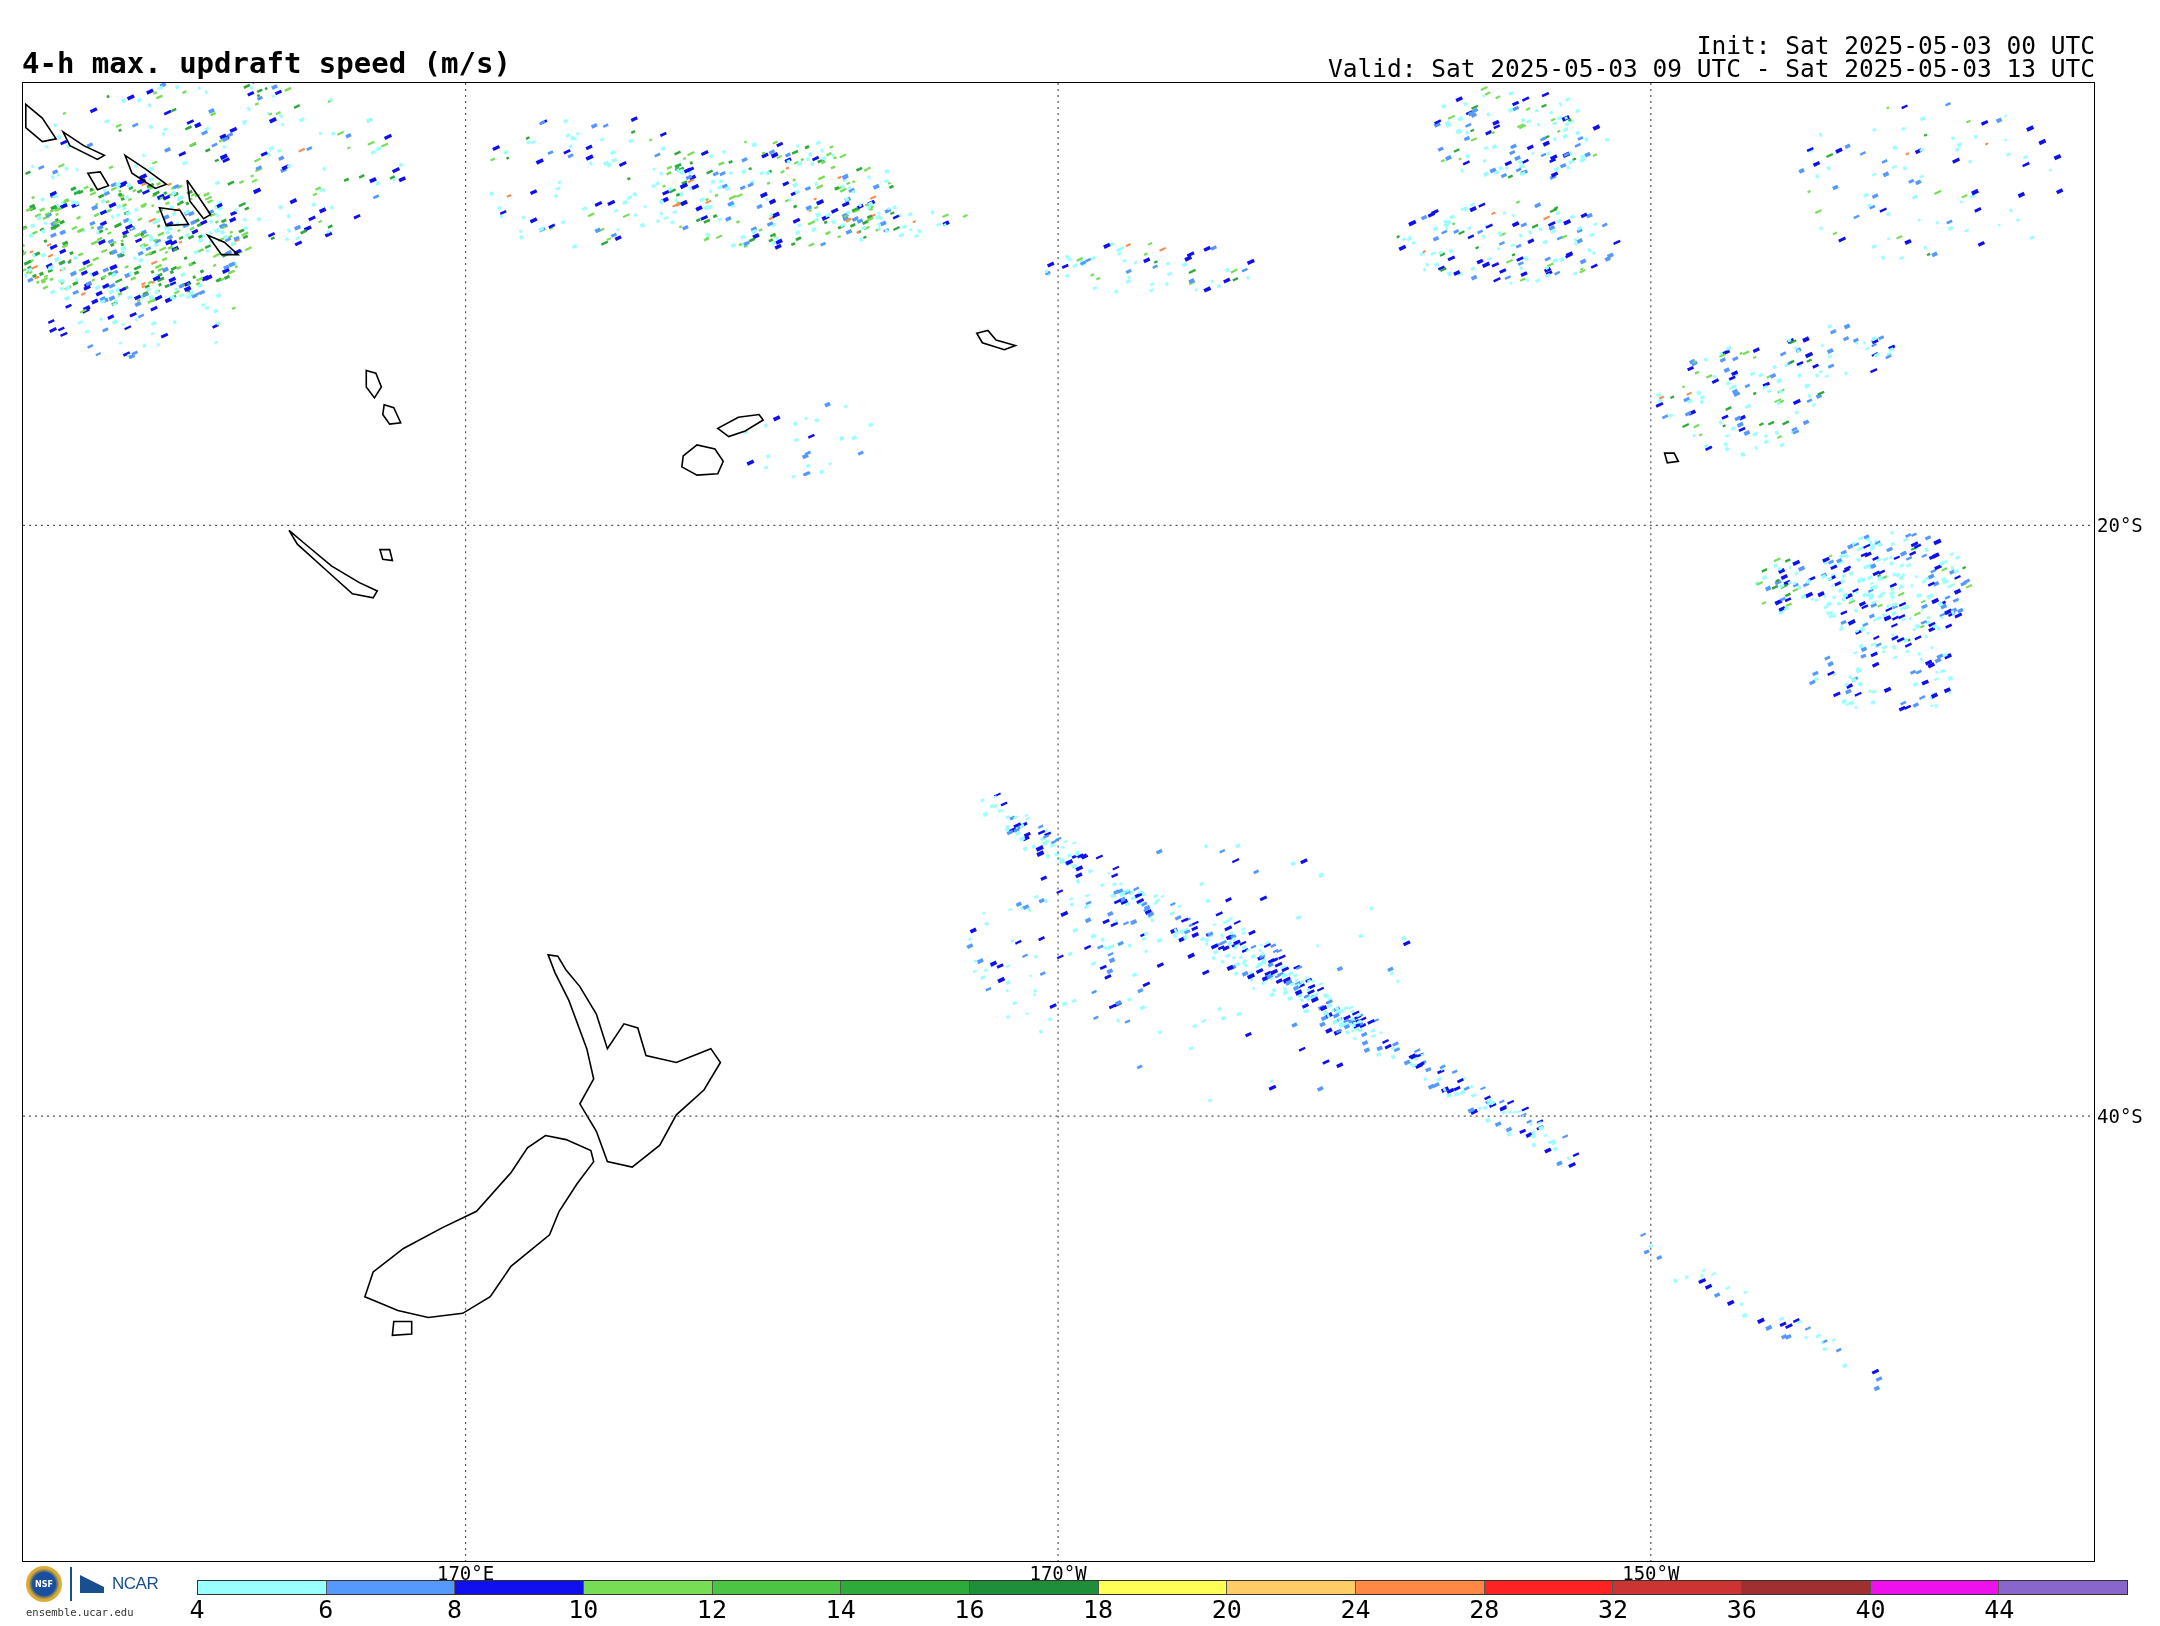 The width and height of the screenshot is (2160, 1626). Describe the element at coordinates (1355, 1610) in the screenshot. I see `scale-tick-label: 24` at that location.